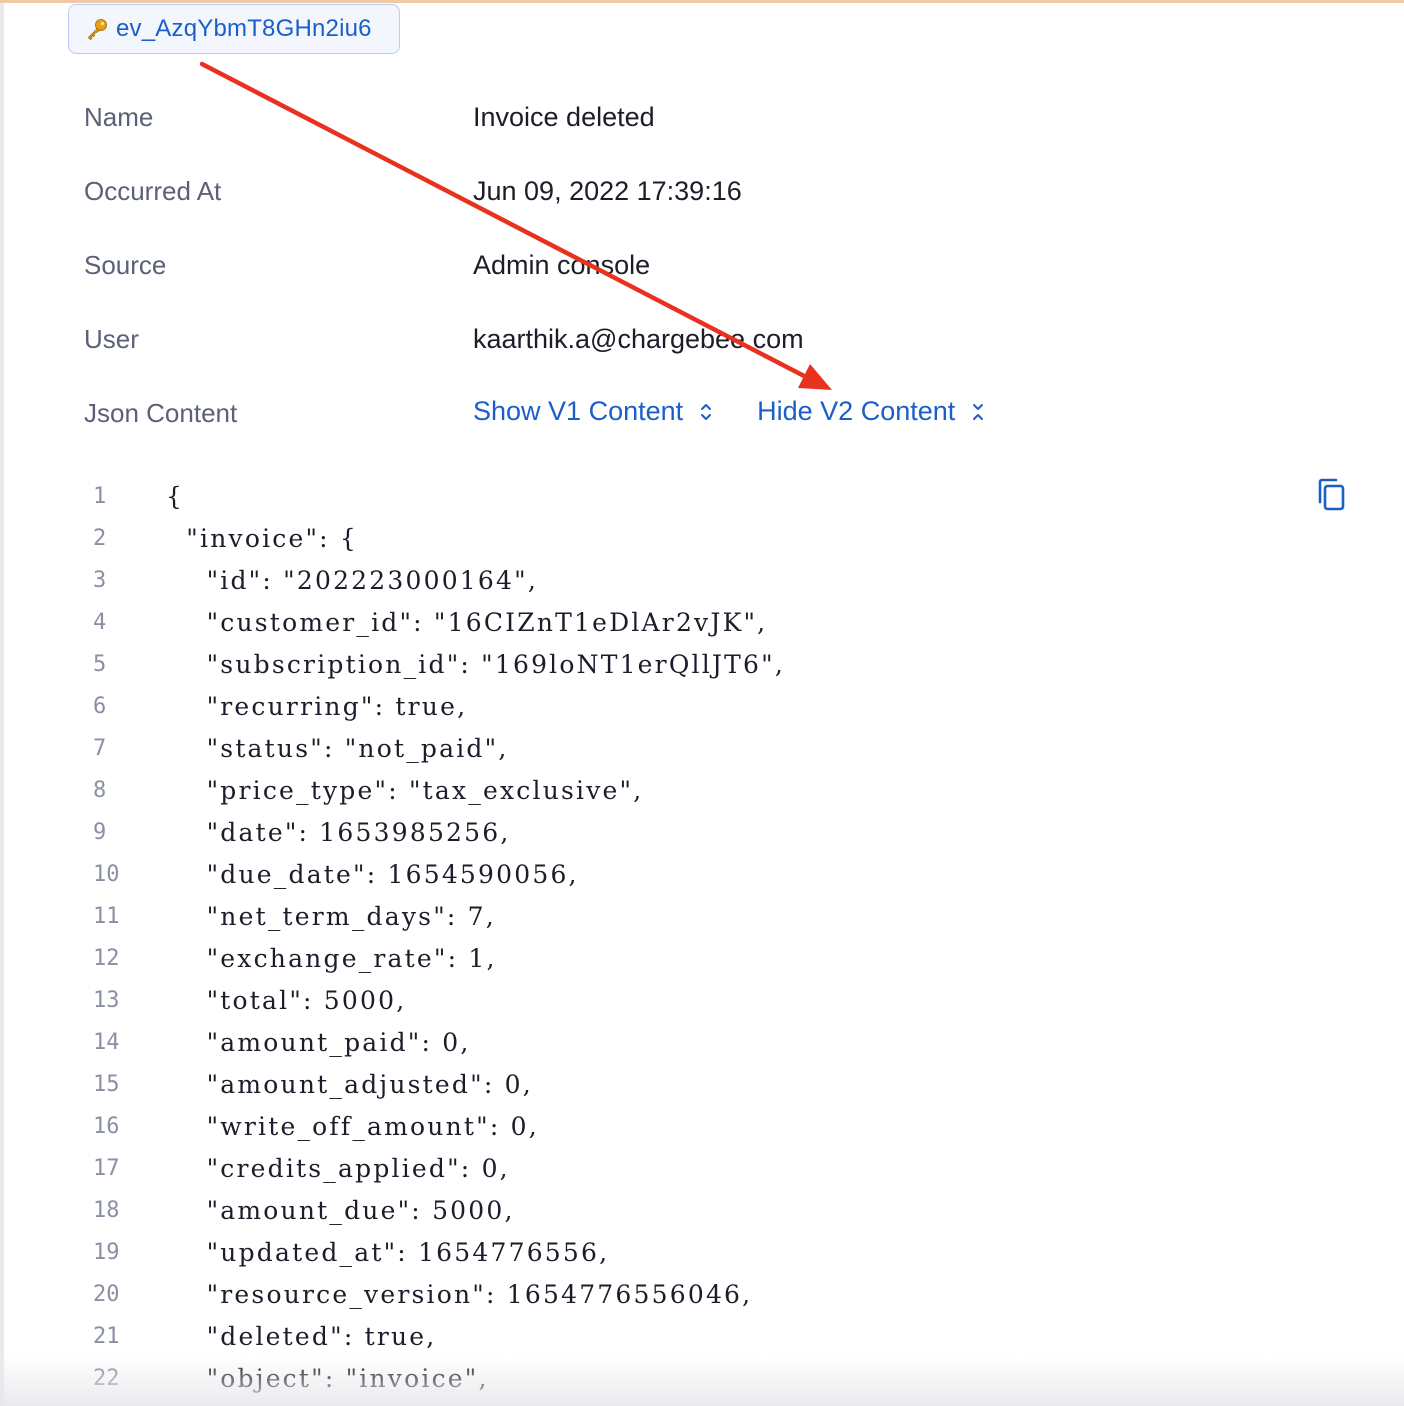 This screenshot has width=1404, height=1406. I want to click on event-id-chip: ev_AzqYbmT8GHn2iu6, so click(234, 29).